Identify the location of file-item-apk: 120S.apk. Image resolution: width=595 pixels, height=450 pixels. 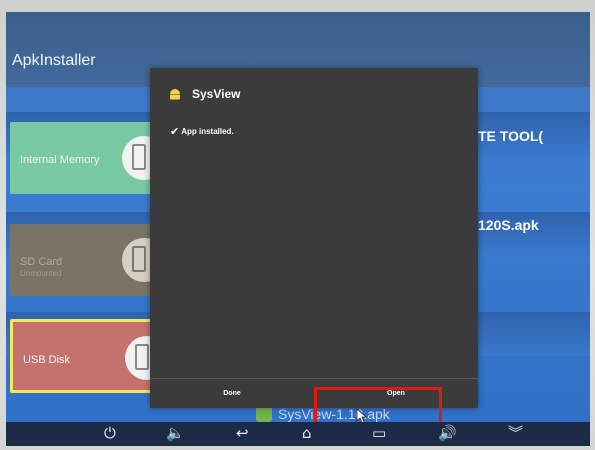
(508, 225).